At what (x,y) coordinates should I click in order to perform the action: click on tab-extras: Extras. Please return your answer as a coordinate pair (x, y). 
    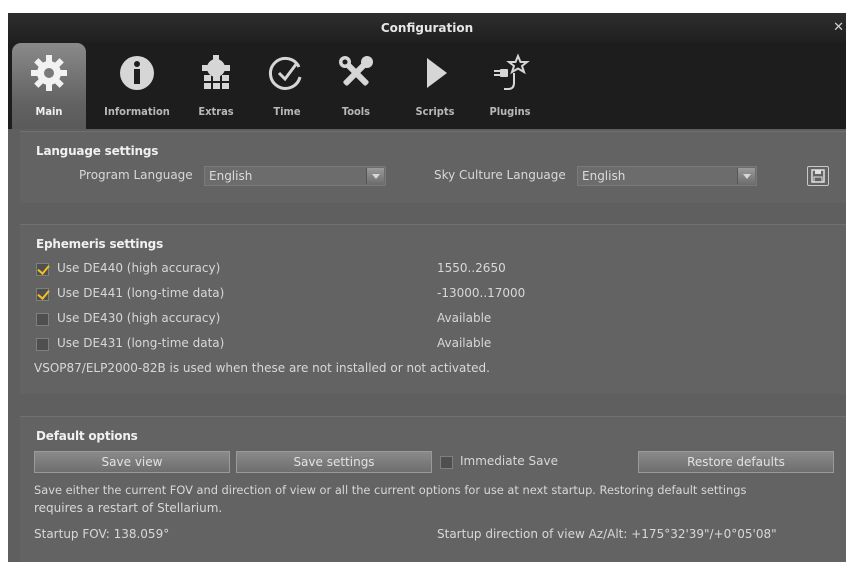
    Looking at the image, I should click on (216, 86).